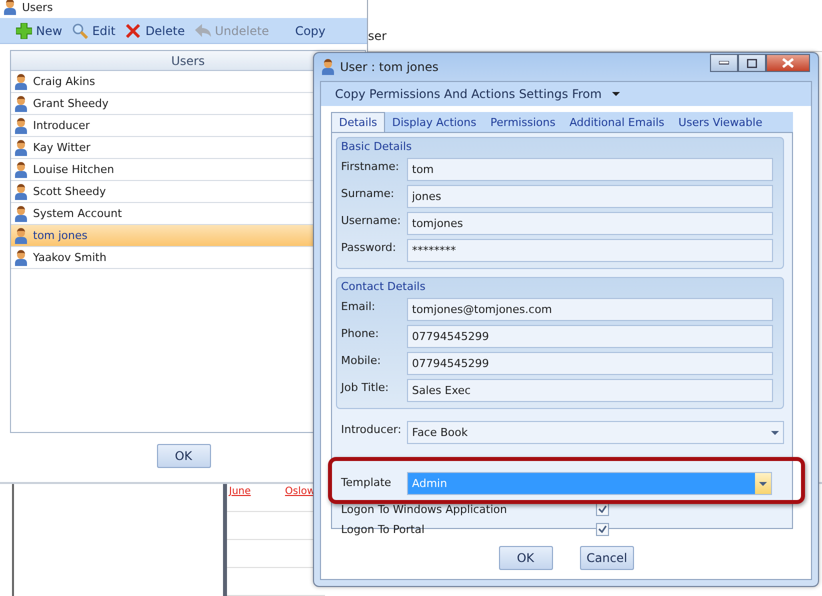 This screenshot has width=822, height=596. Describe the element at coordinates (64, 81) in the screenshot. I see `user-name: Craig Akins` at that location.